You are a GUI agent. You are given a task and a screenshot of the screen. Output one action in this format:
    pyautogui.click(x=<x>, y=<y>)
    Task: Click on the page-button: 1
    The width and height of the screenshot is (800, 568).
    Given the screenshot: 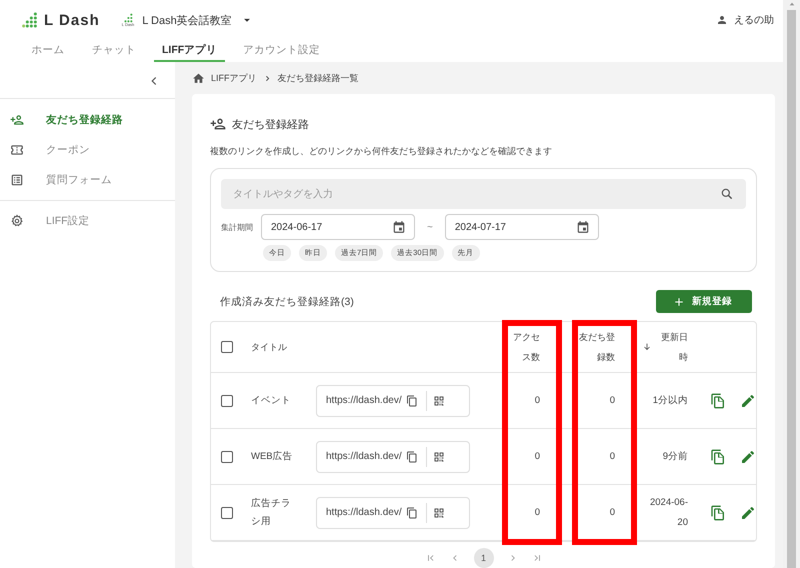 What is the action you would take?
    pyautogui.click(x=484, y=558)
    